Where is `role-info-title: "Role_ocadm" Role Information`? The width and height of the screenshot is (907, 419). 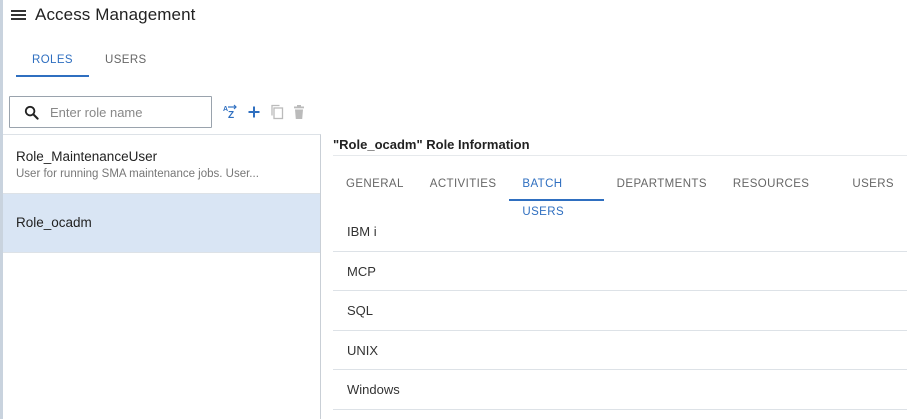 role-info-title: "Role_ocadm" Role Information is located at coordinates (431, 144).